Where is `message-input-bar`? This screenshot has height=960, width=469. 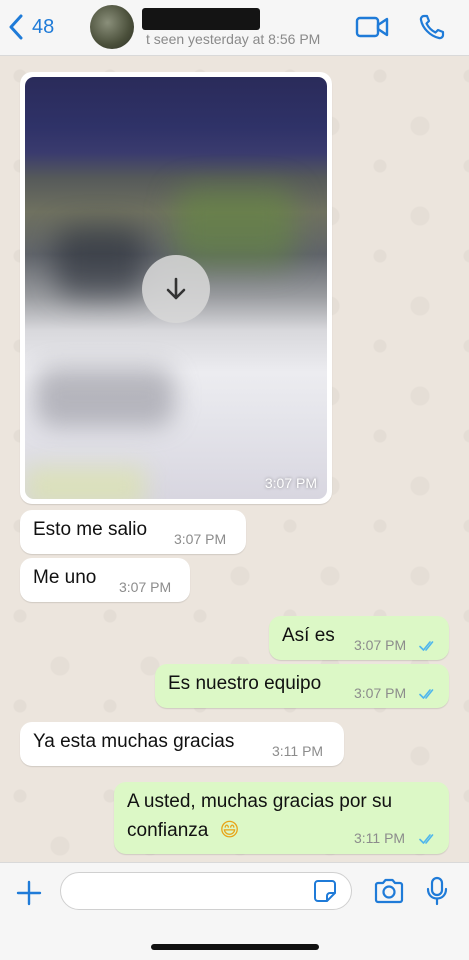 message-input-bar is located at coordinates (234, 911).